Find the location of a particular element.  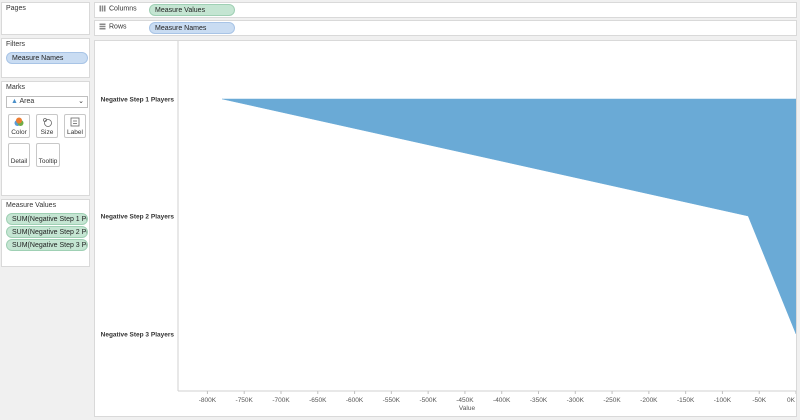

x-tick-label: -600K is located at coordinates (355, 400).